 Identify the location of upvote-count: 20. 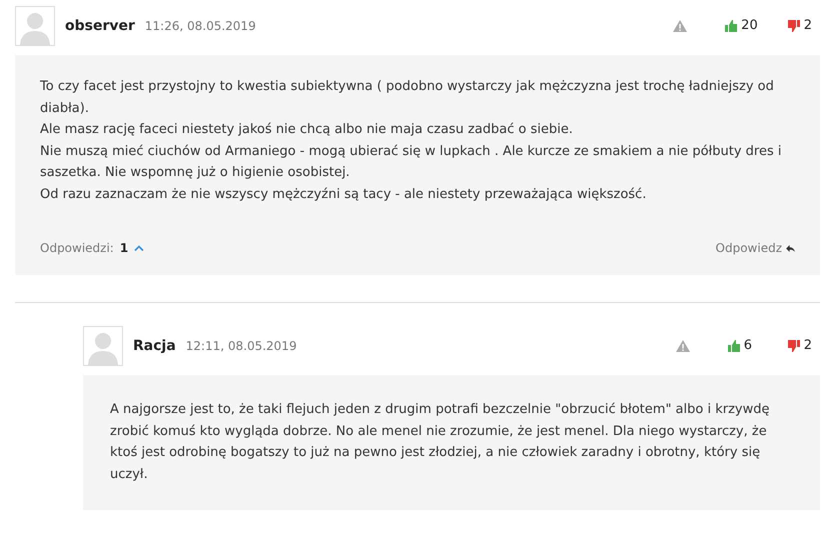
(749, 25).